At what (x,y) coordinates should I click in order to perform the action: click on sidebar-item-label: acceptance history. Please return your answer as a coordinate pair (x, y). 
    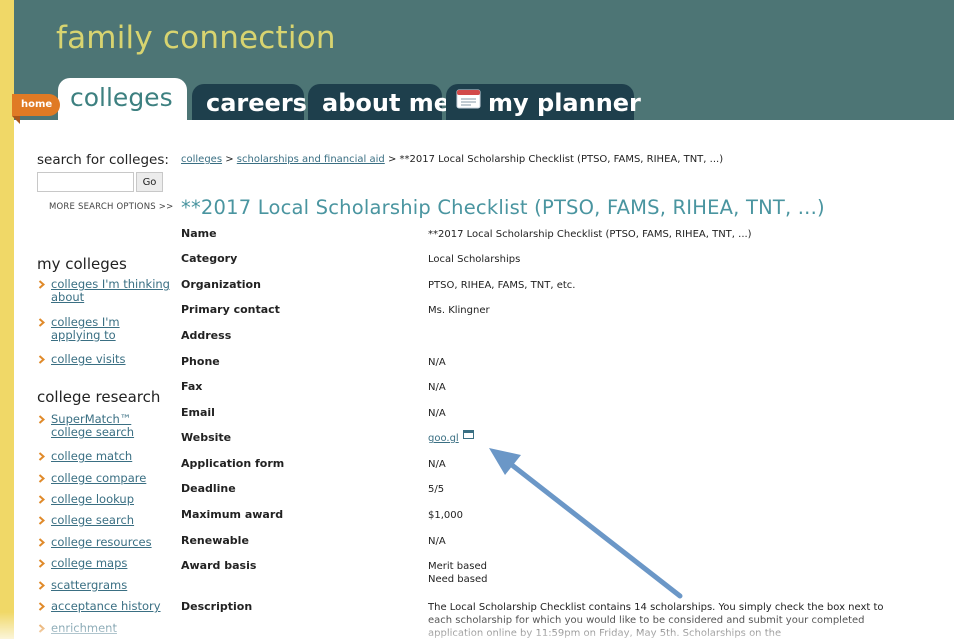
    Looking at the image, I should click on (106, 606).